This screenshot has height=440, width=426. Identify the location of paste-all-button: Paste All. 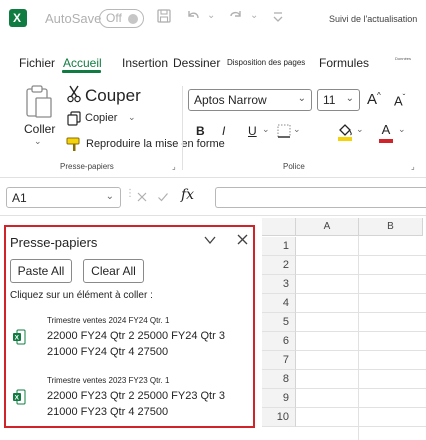
(41, 271).